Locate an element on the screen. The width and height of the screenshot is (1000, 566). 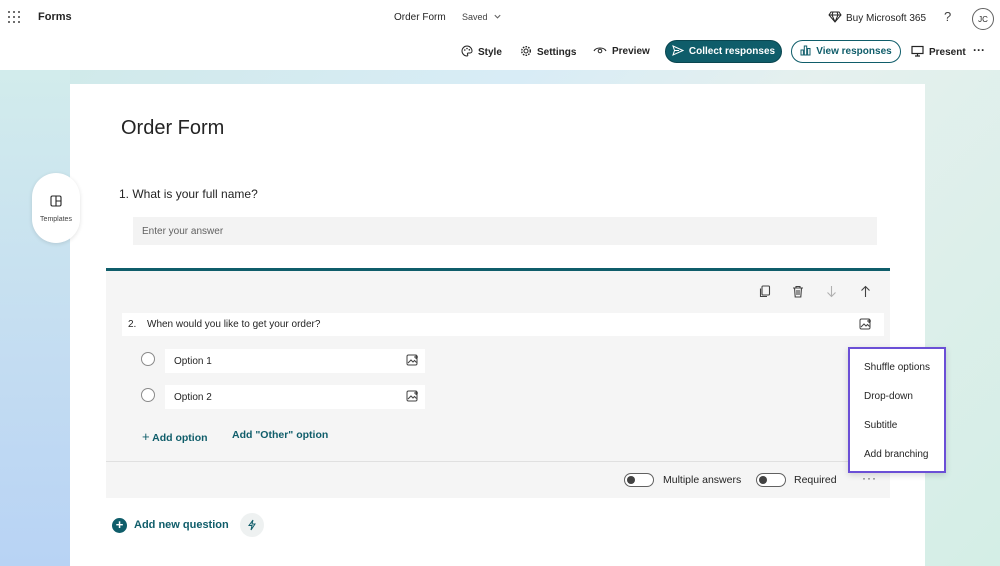
palette-icon is located at coordinates (467, 52).